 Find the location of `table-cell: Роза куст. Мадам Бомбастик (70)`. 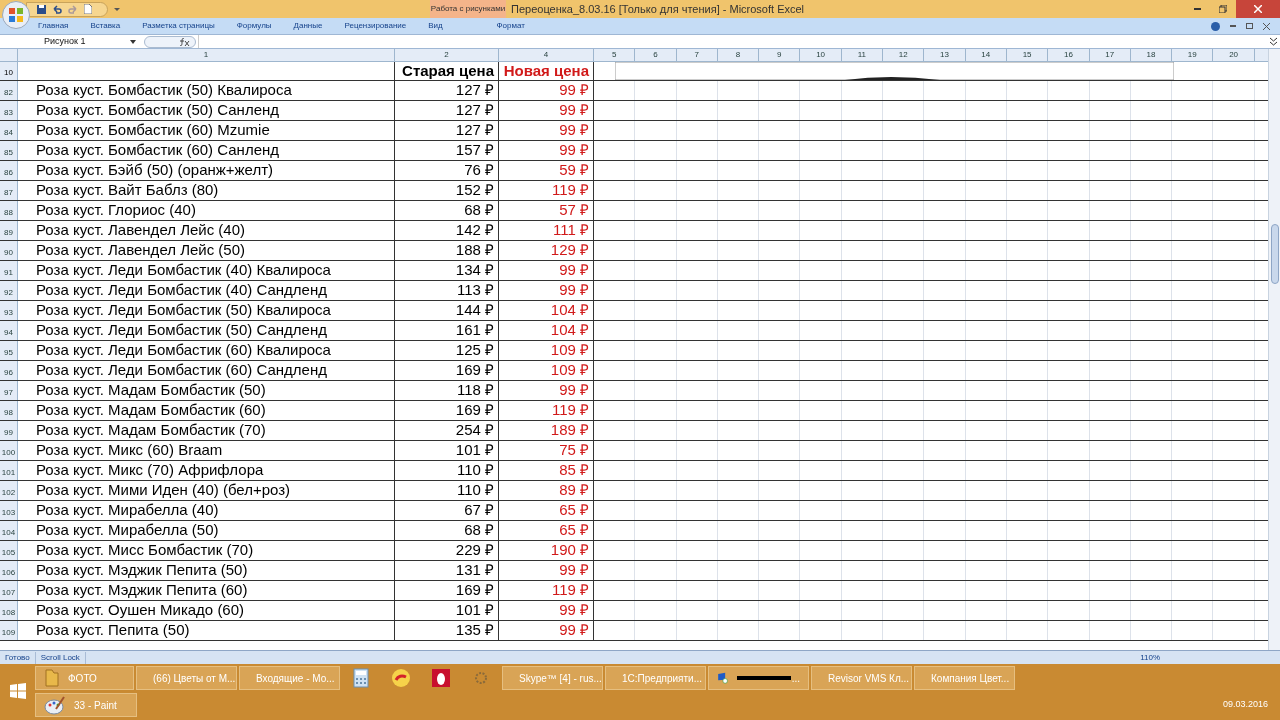

table-cell: Роза куст. Мадам Бомбастик (70) is located at coordinates (206, 430).